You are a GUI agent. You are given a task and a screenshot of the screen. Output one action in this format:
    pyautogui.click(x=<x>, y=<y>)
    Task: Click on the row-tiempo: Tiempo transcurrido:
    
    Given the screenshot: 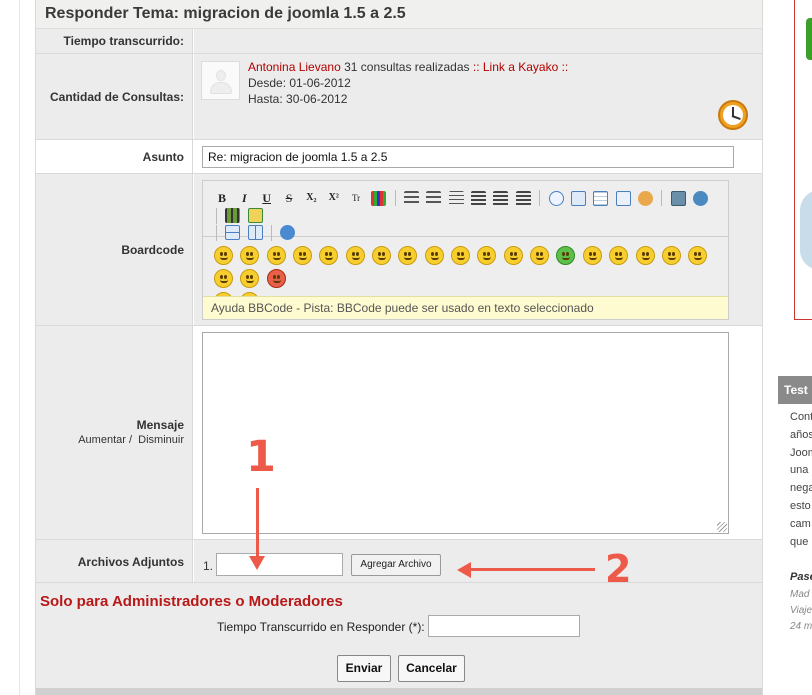 What is the action you would take?
    pyautogui.click(x=399, y=41)
    